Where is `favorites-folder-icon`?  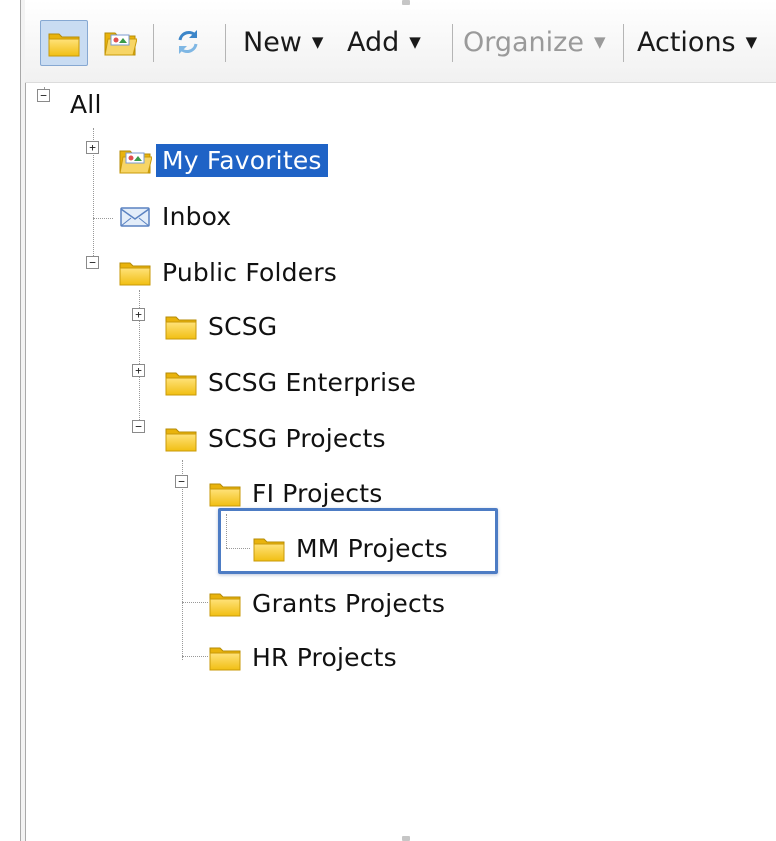 favorites-folder-icon is located at coordinates (135, 160).